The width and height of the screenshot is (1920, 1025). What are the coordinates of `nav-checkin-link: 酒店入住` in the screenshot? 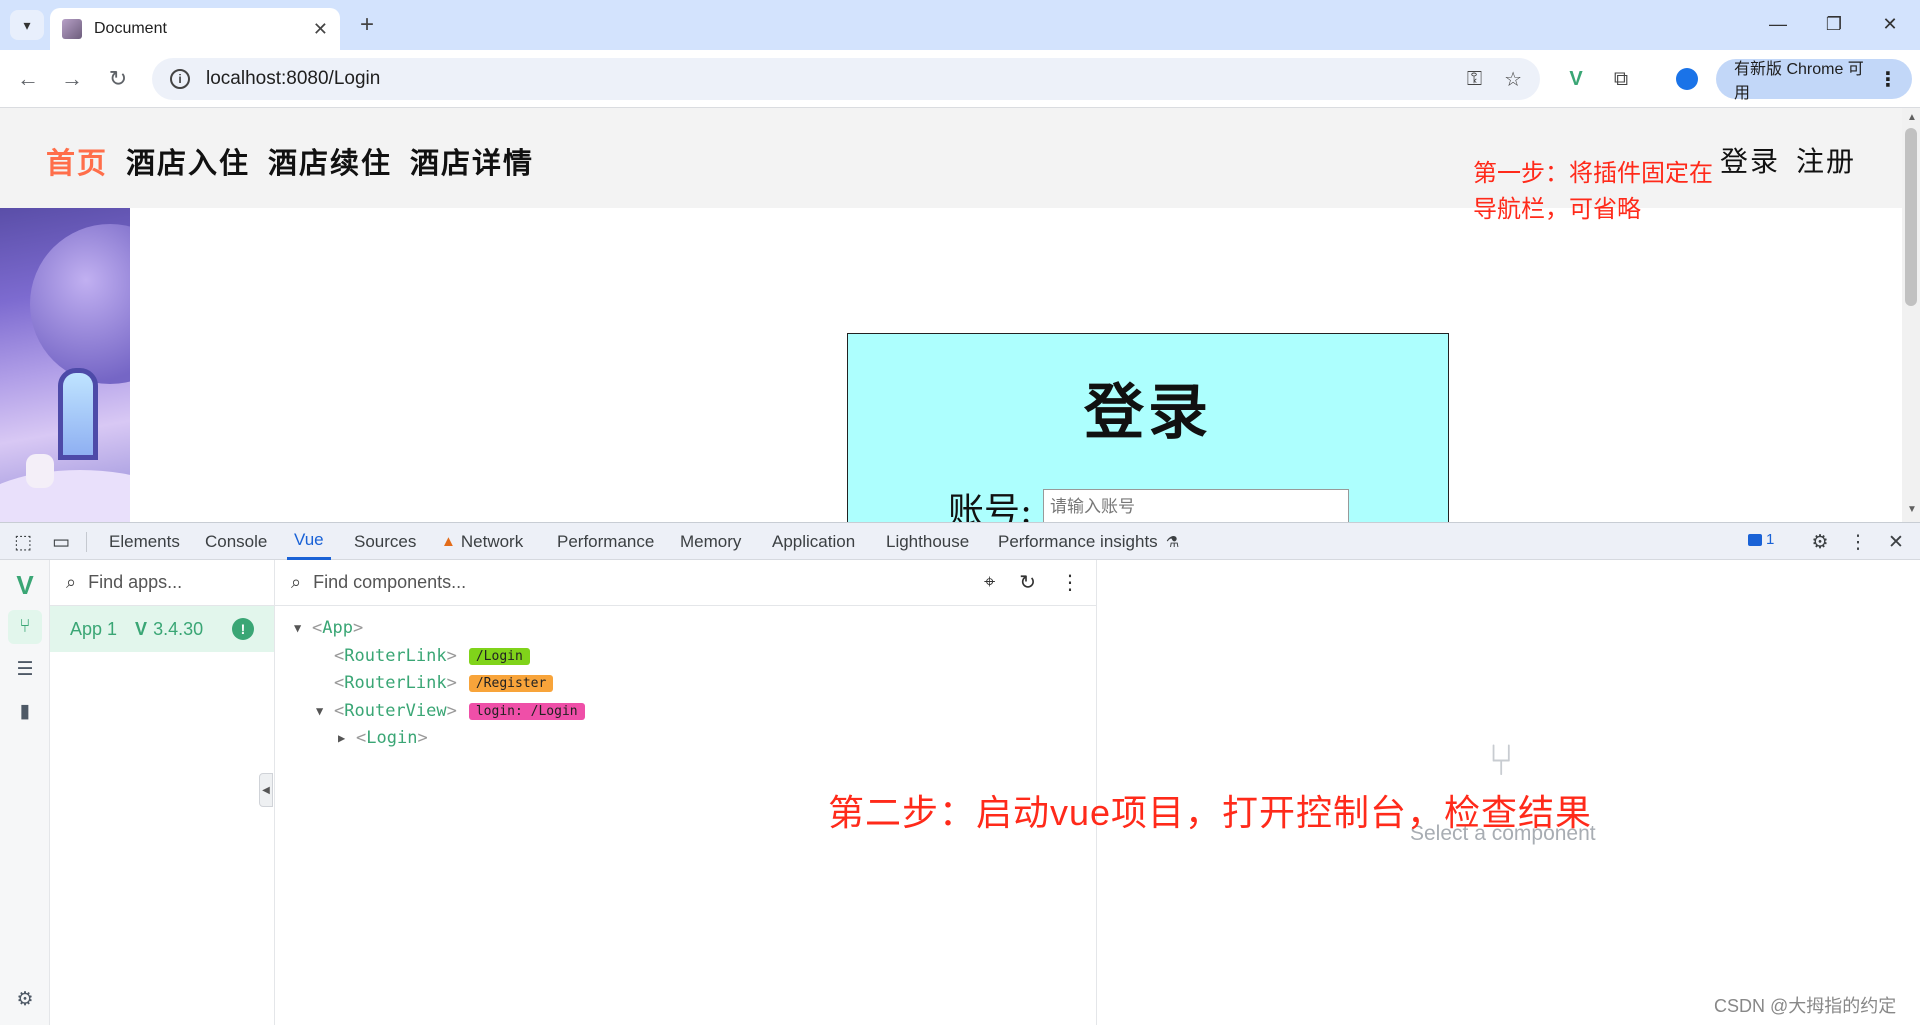 It's located at (188, 161).